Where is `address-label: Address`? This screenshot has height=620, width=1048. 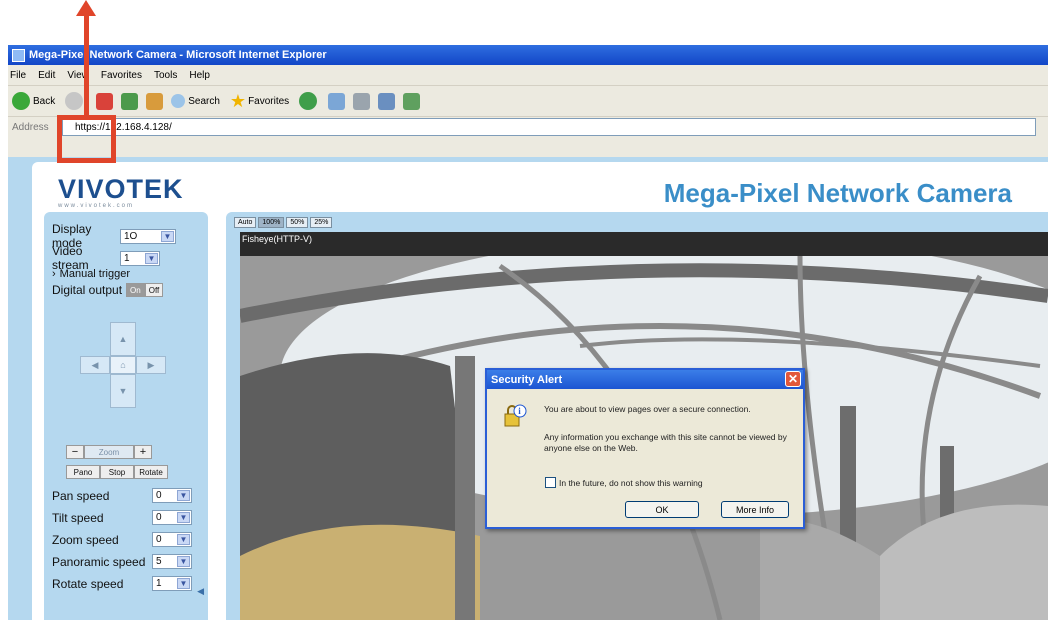 address-label: Address is located at coordinates (30, 127).